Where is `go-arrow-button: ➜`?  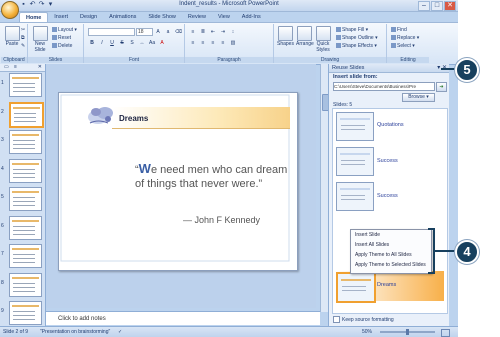 go-arrow-button: ➜ is located at coordinates (441, 87).